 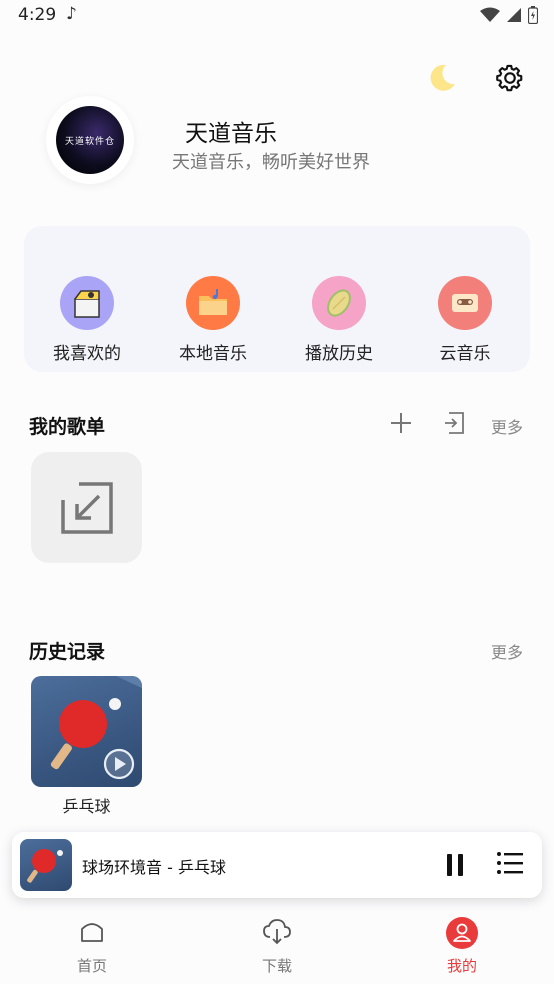 I want to click on tab-label: 我的, so click(x=461, y=966).